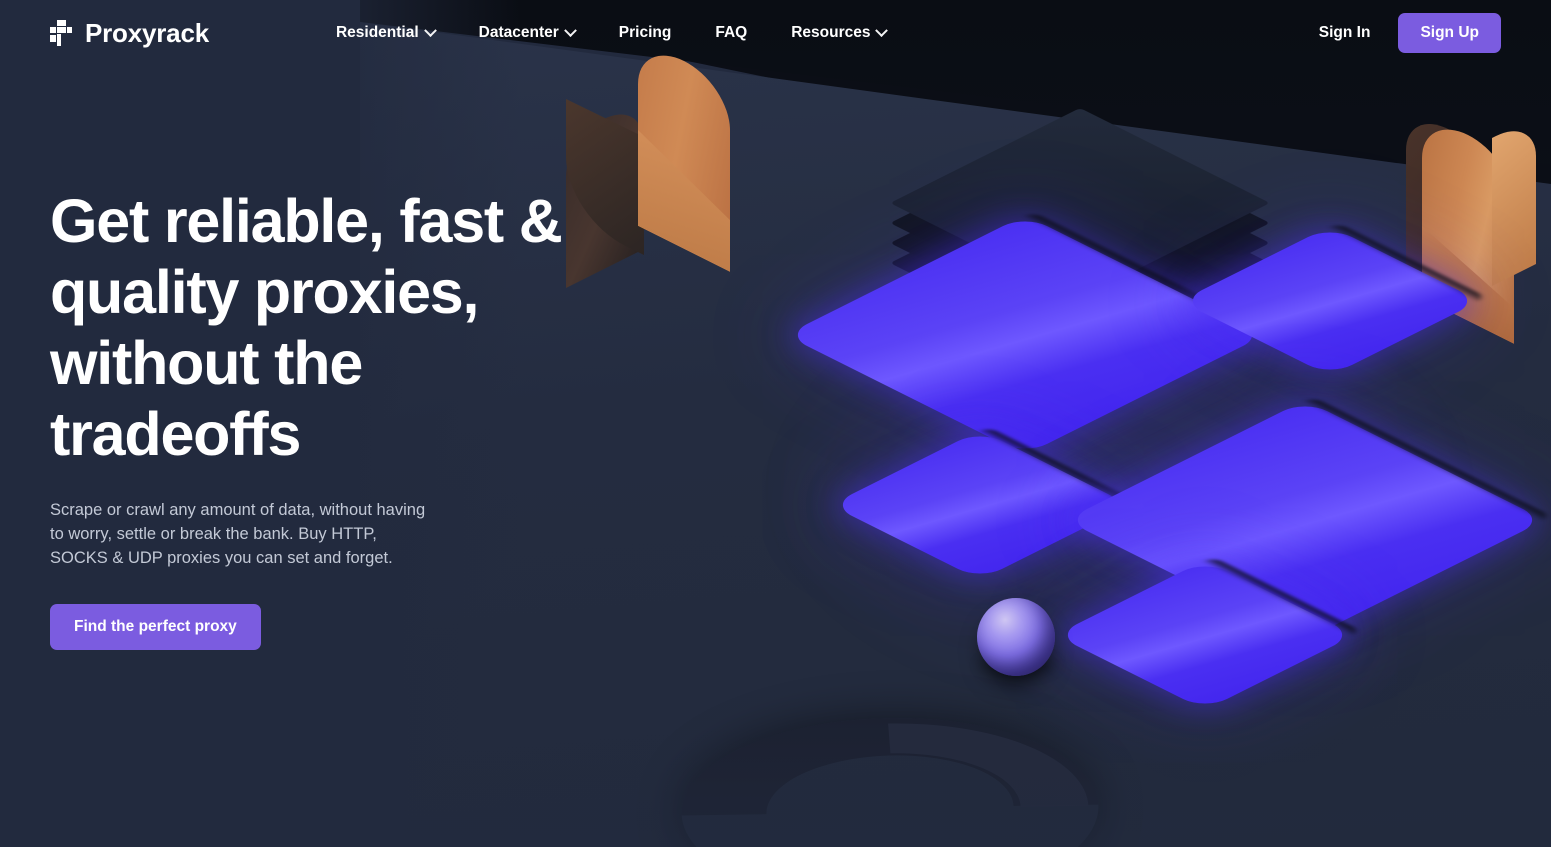  Describe the element at coordinates (518, 32) in the screenshot. I see `nav-label: Datacenter` at that location.